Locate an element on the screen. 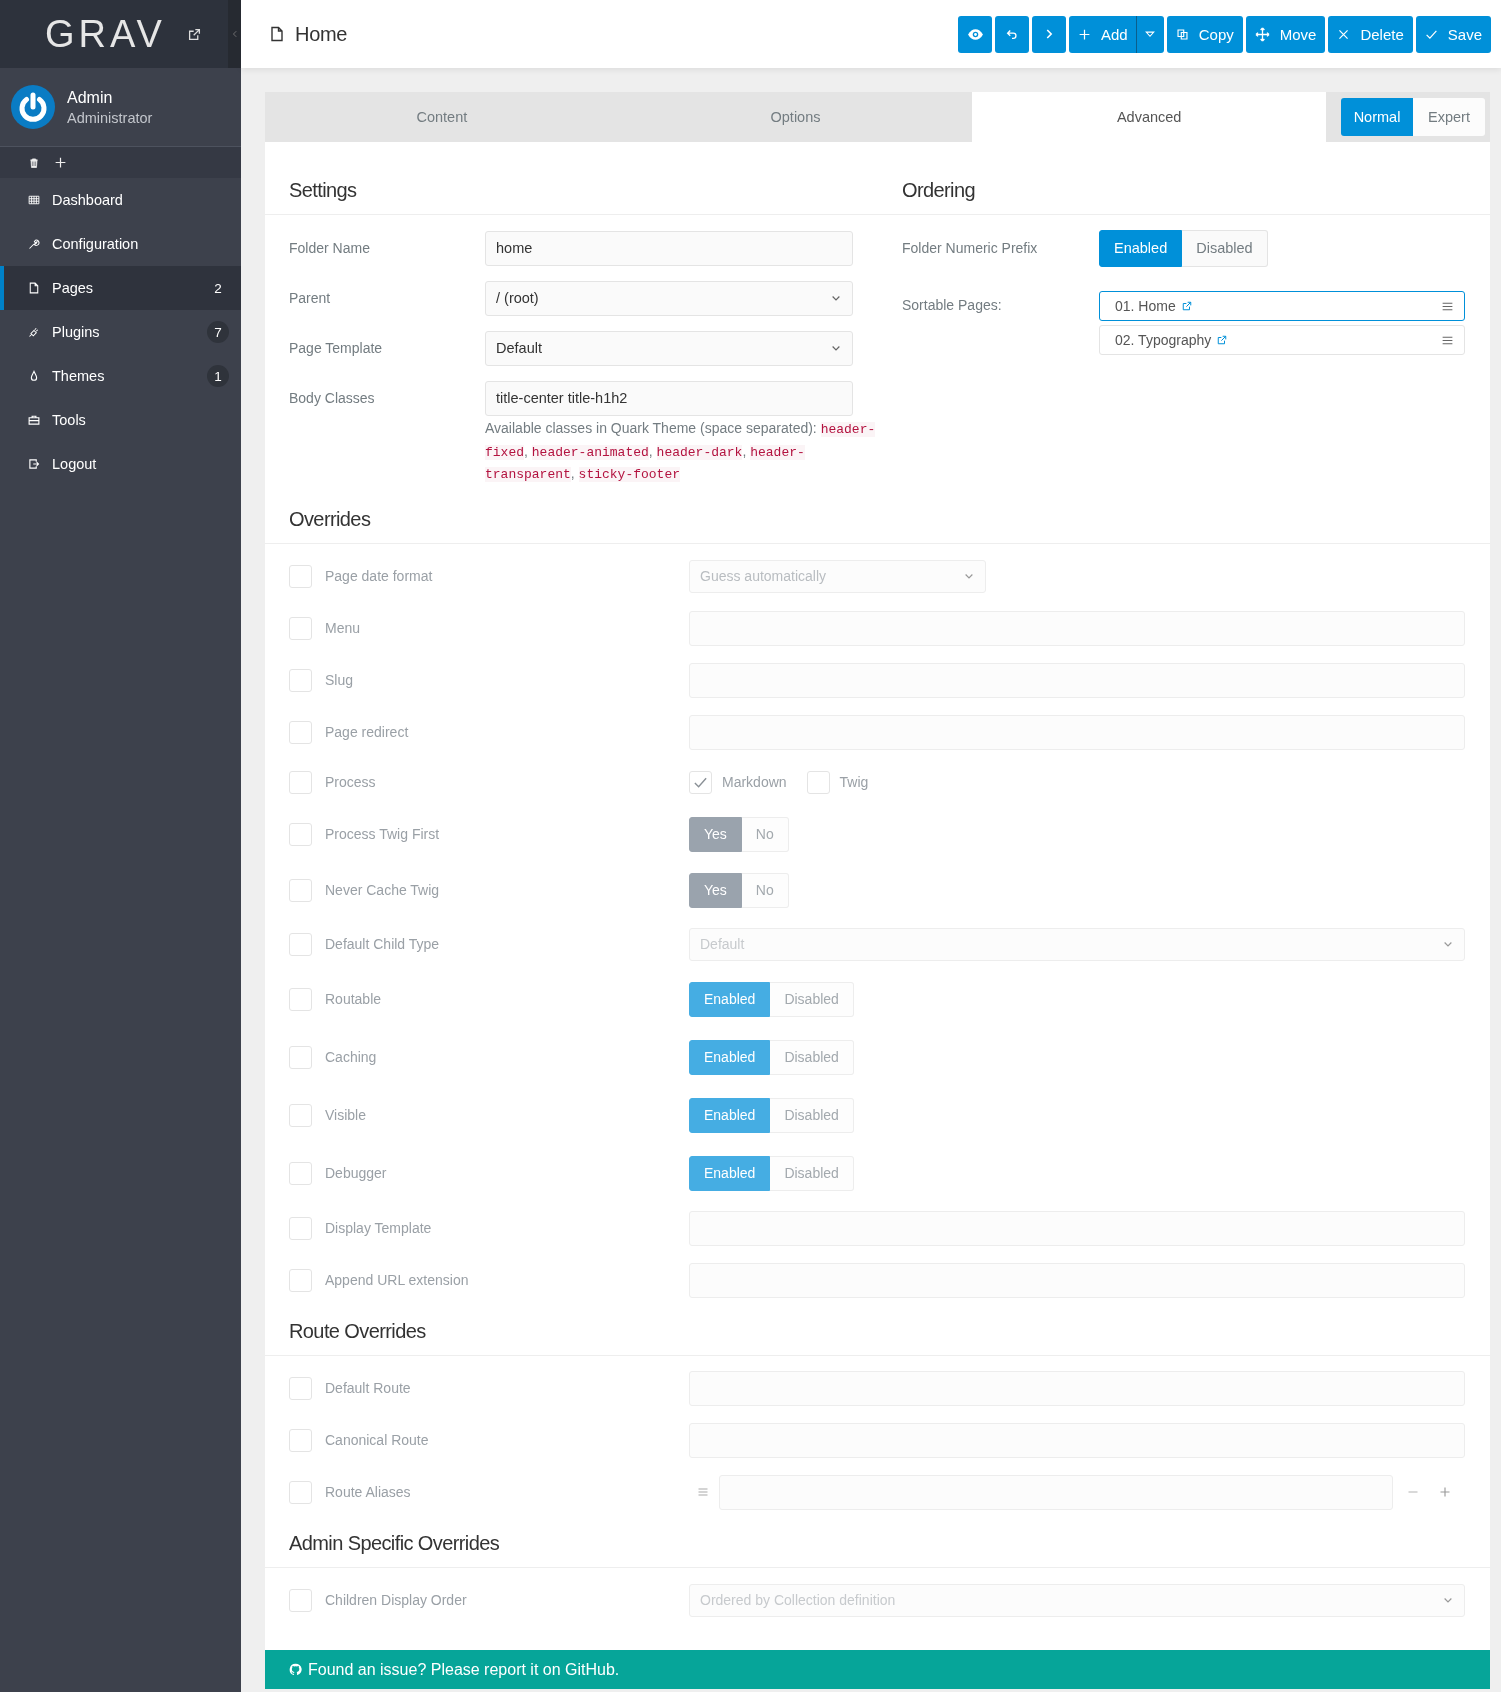 The height and width of the screenshot is (1692, 1501). trash-icon is located at coordinates (34, 162).